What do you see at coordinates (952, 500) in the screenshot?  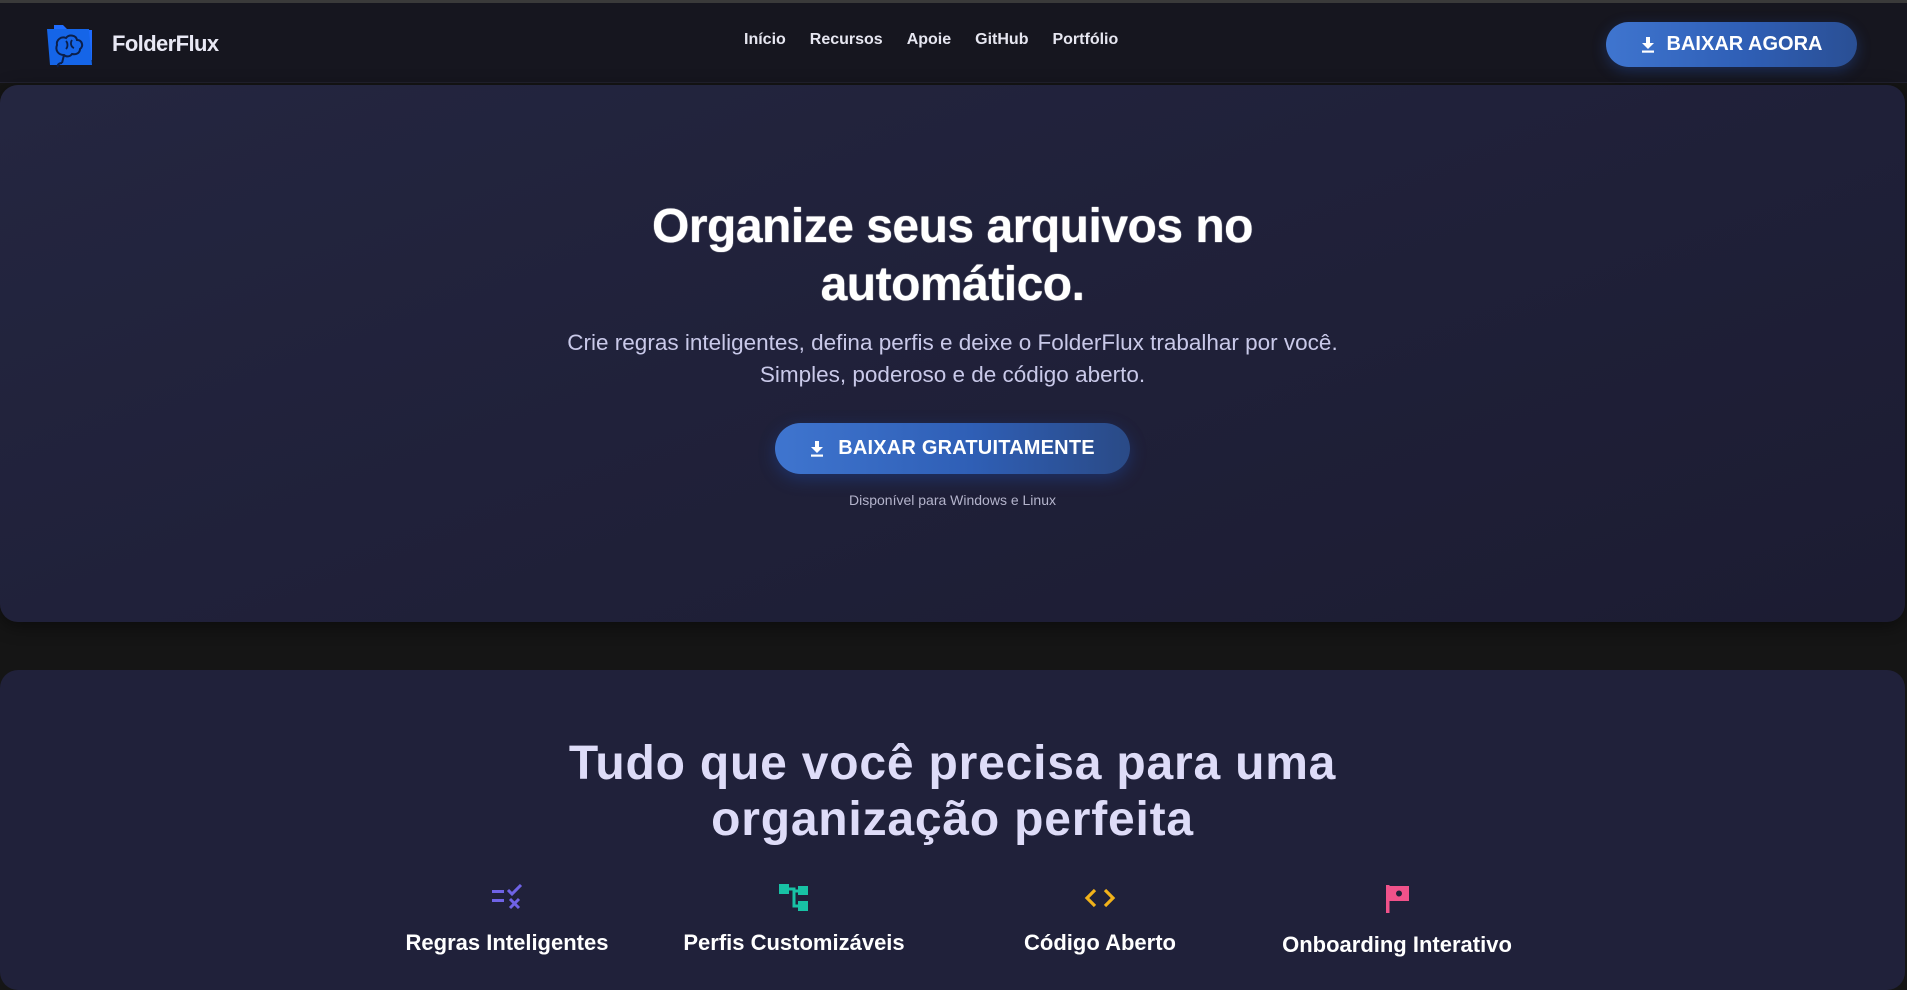 I see `platform-note: Disponível para Windows e Linux` at bounding box center [952, 500].